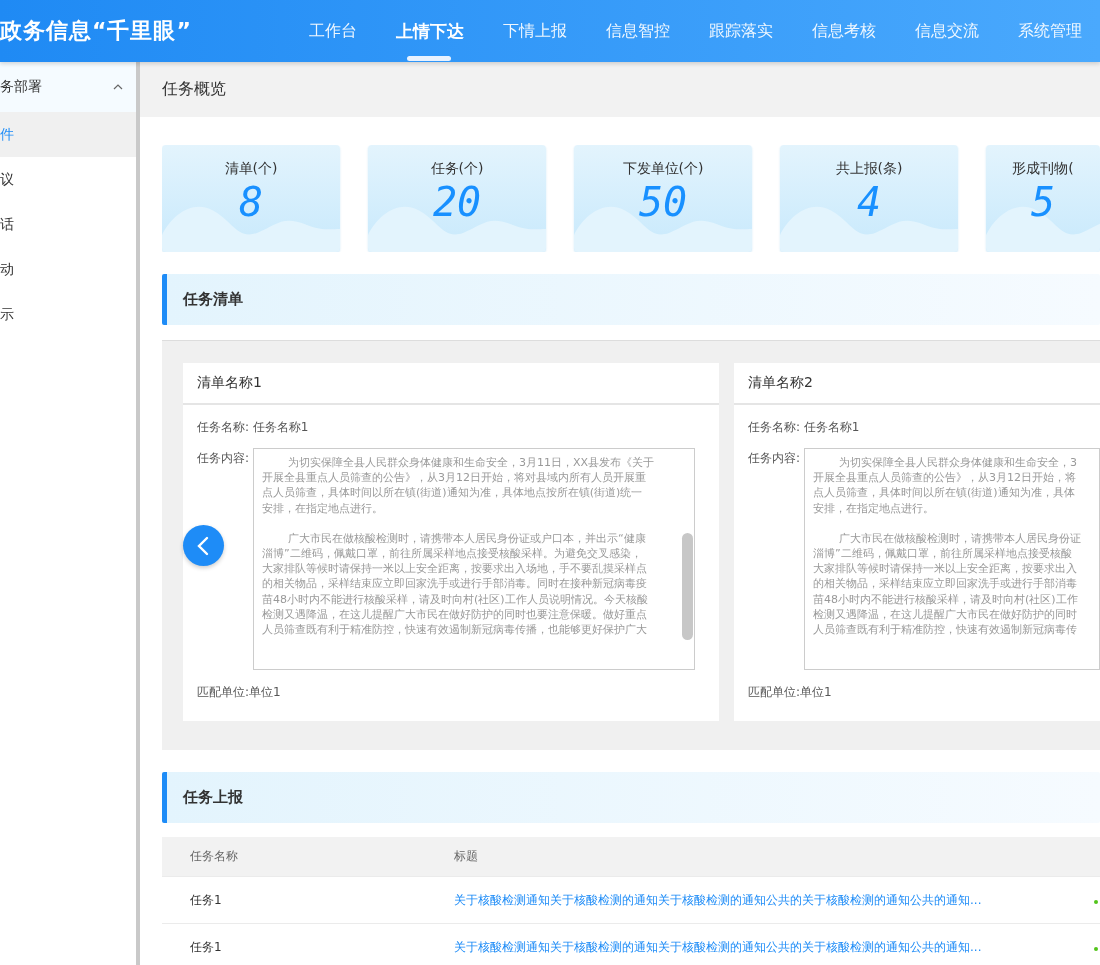 The height and width of the screenshot is (965, 1100). Describe the element at coordinates (944, 493) in the screenshot. I see `text-line: 点人员筛查，具体时间以所在镇(街道)通知为准，具体` at that location.